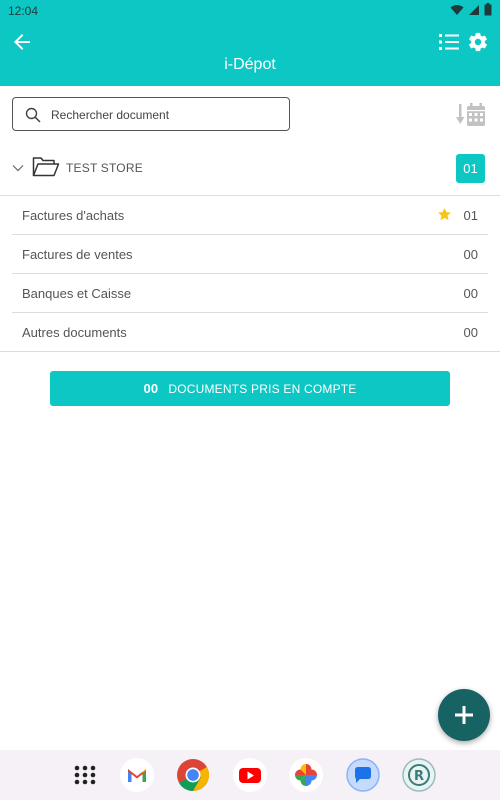  What do you see at coordinates (250, 64) in the screenshot?
I see `app-title: i-Dépot` at bounding box center [250, 64].